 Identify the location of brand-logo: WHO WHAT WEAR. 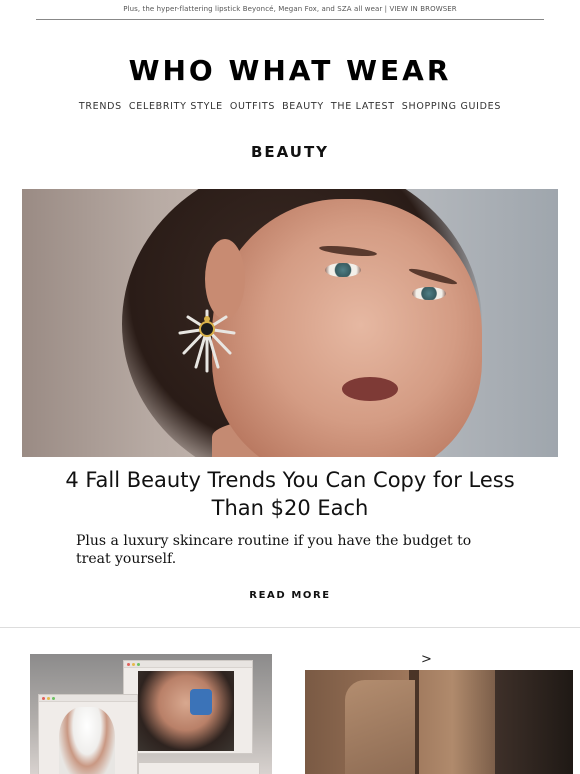
(290, 70).